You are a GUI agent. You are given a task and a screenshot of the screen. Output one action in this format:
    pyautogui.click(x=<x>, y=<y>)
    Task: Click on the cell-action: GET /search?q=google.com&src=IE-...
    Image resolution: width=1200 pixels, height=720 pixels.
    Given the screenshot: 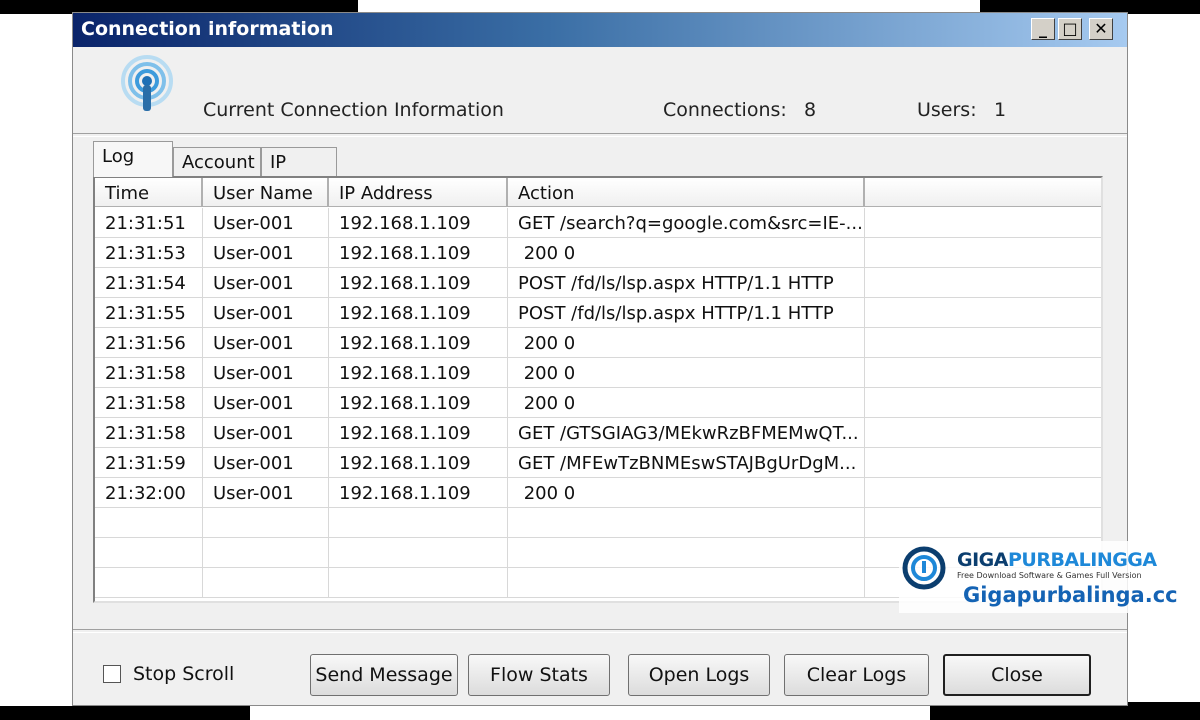 What is the action you would take?
    pyautogui.click(x=686, y=223)
    